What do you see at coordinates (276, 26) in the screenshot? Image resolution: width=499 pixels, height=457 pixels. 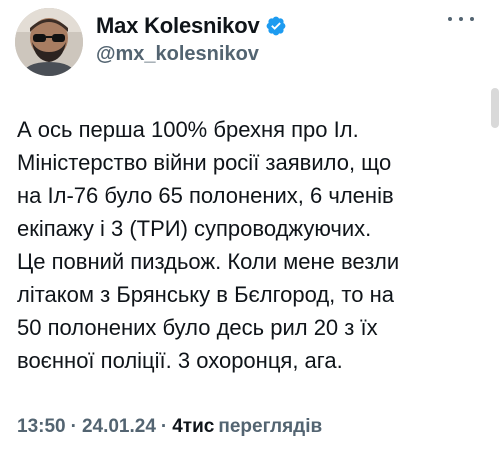 I see `verified-badge-icon` at bounding box center [276, 26].